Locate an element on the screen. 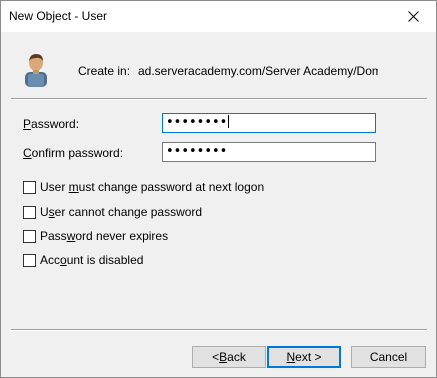 Image resolution: width=437 pixels, height=378 pixels. option-must-change-password: User must change password at next logon is located at coordinates (143, 187).